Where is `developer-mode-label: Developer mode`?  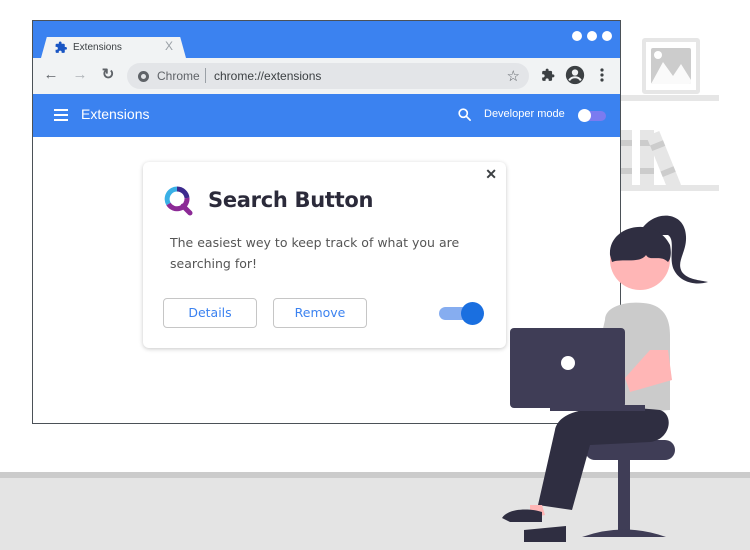
developer-mode-label: Developer mode is located at coordinates (524, 114).